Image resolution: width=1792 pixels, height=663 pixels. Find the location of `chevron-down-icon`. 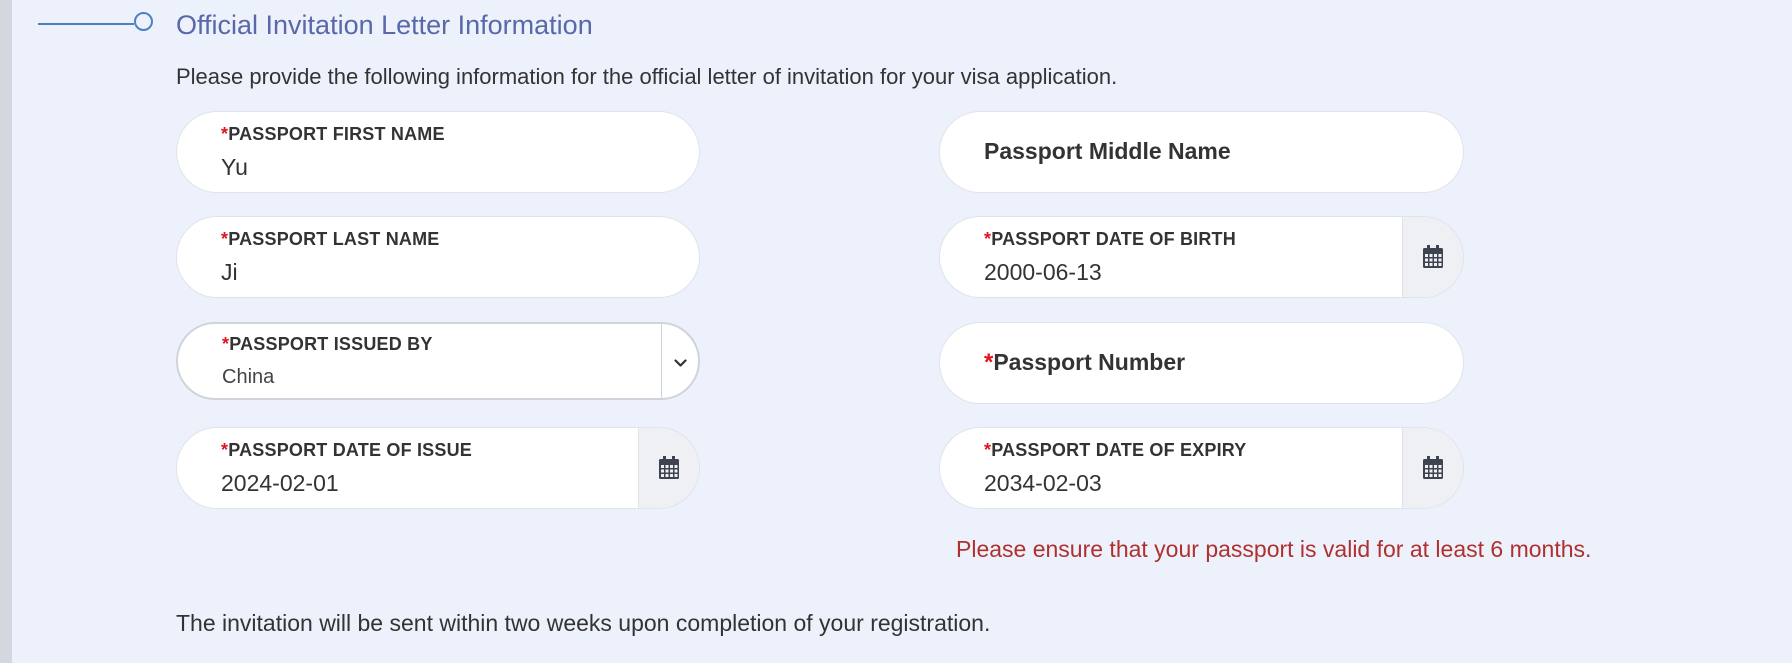

chevron-down-icon is located at coordinates (680, 362).